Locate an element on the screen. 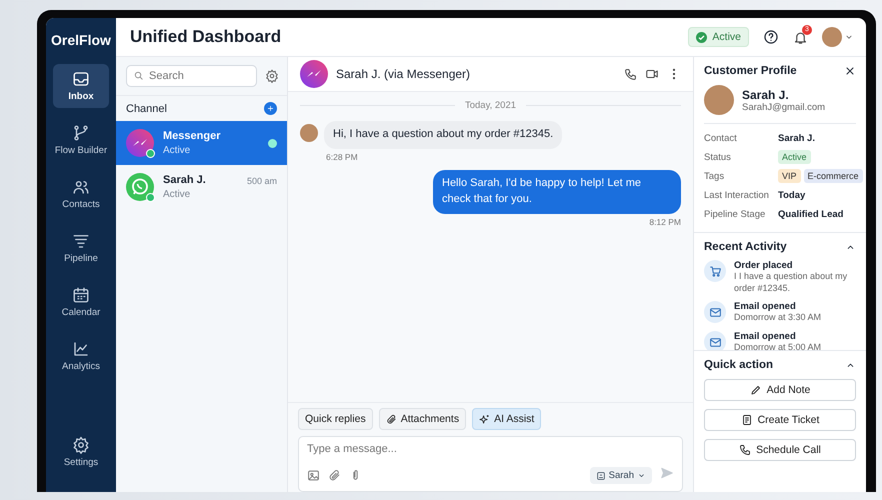 The width and height of the screenshot is (882, 500). action-button: Create Ticket is located at coordinates (780, 420).